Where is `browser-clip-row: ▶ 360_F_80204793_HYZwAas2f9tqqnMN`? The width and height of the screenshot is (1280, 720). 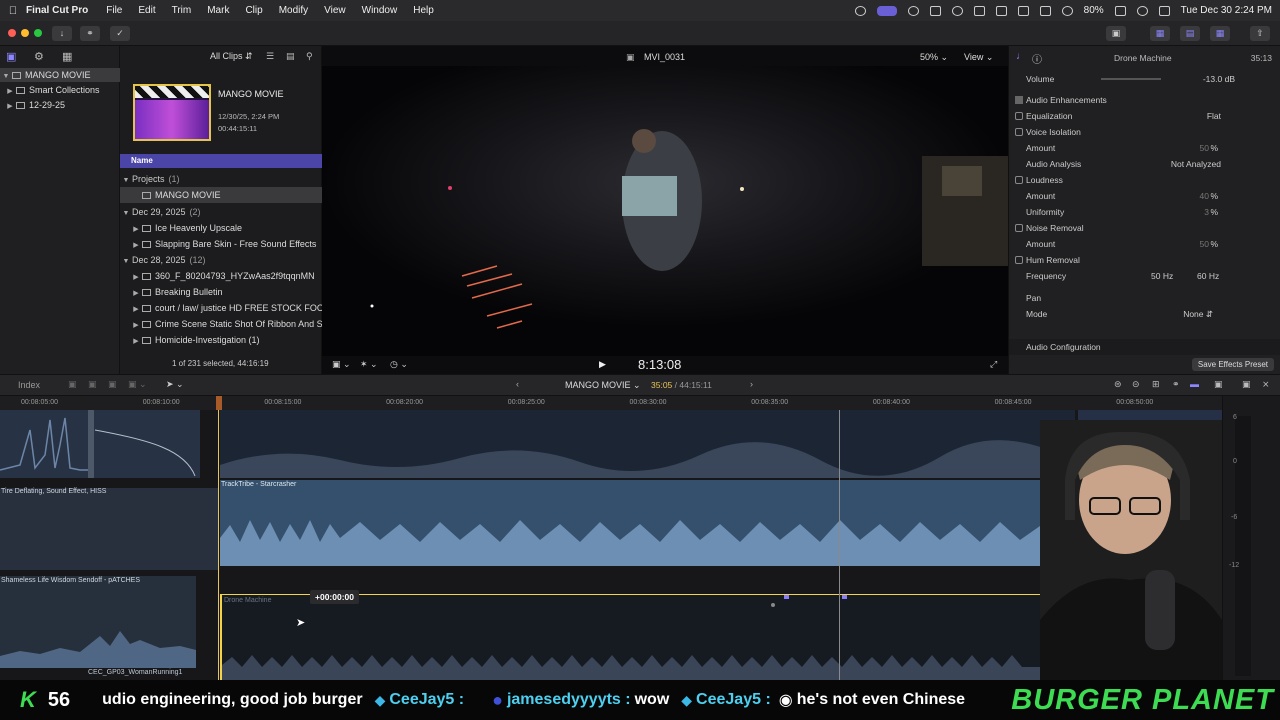
browser-clip-row: ▶ 360_F_80204793_HYZwAas2f9tqqnMN is located at coordinates (221, 276).